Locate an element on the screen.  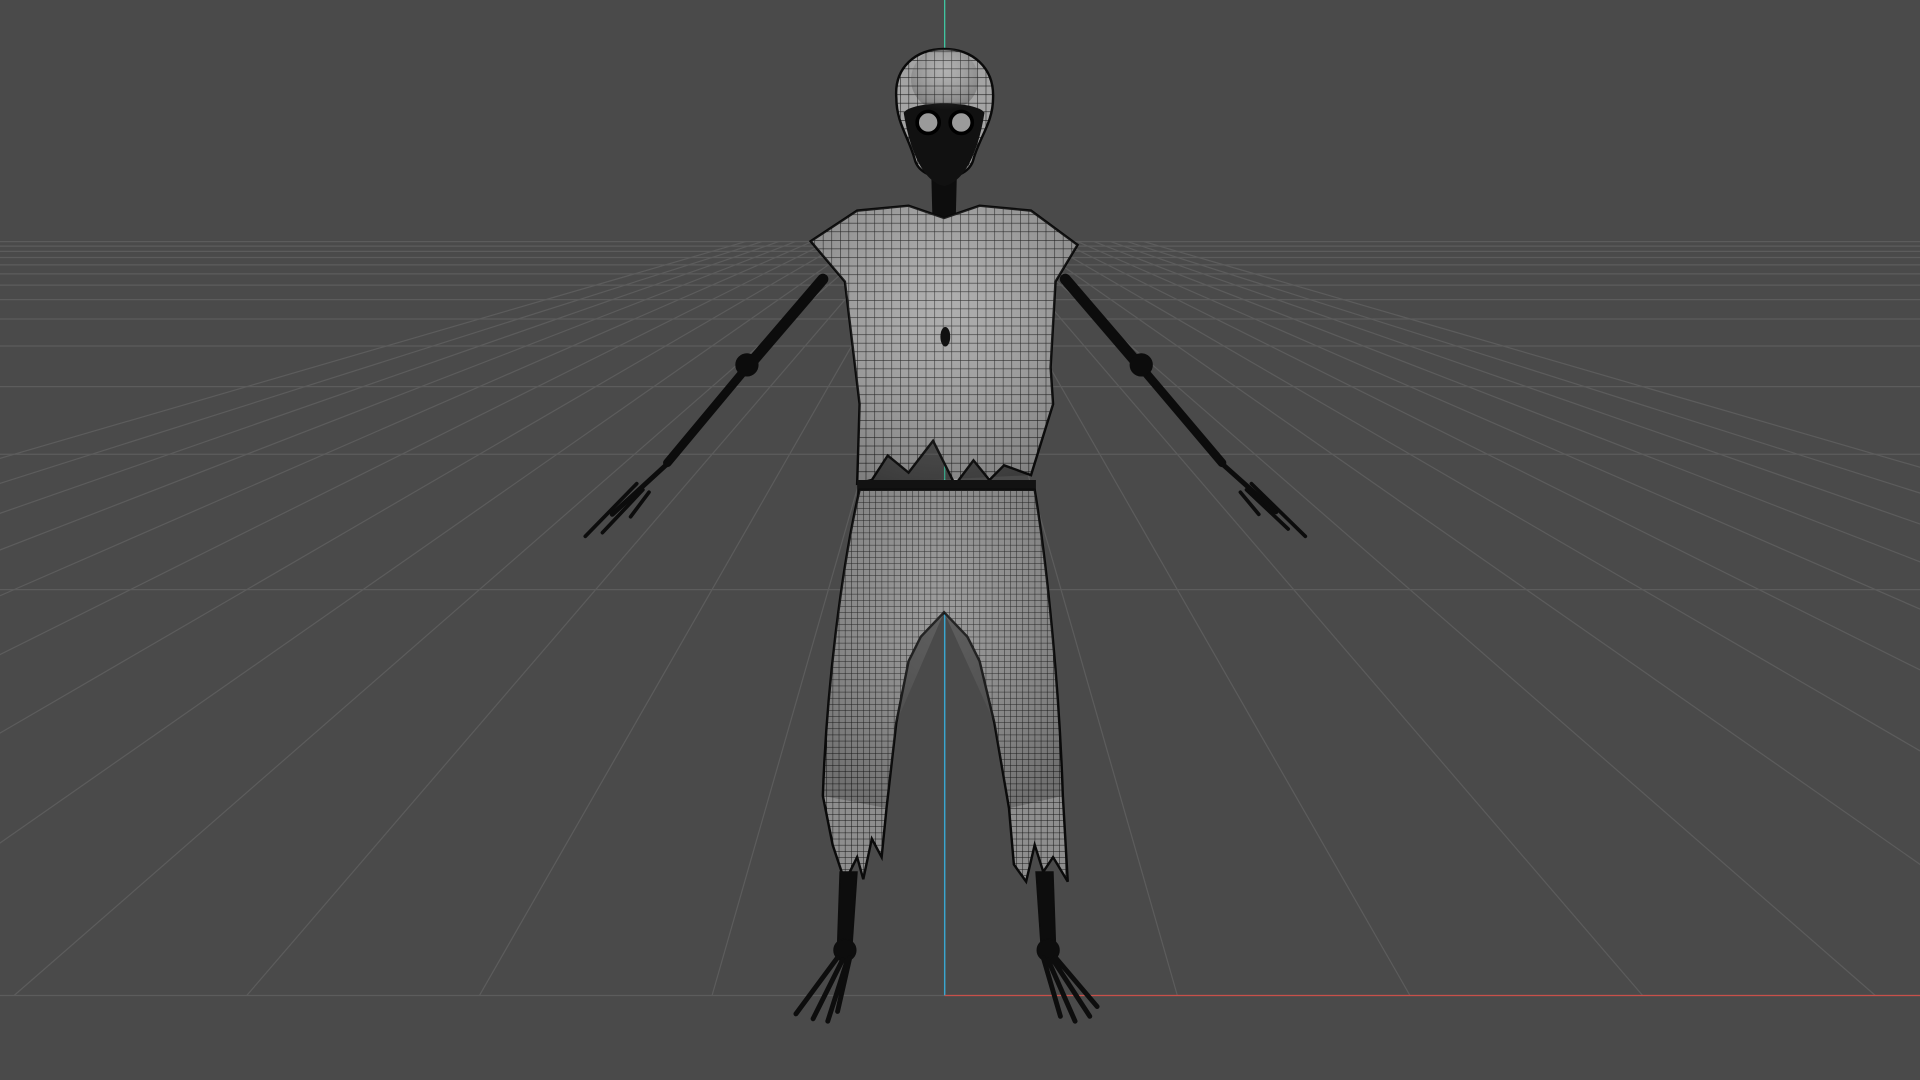
right-arm is located at coordinates (1183, 406).